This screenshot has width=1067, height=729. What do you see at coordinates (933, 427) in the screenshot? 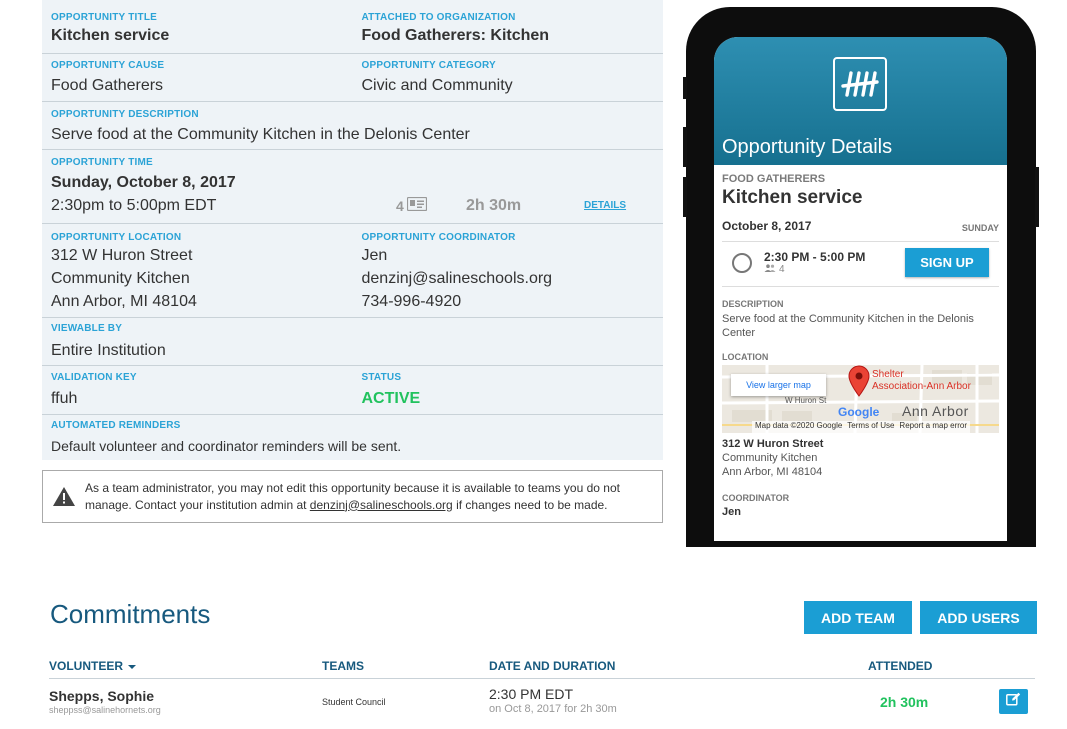
I see `map-report-link: Report a map error` at bounding box center [933, 427].